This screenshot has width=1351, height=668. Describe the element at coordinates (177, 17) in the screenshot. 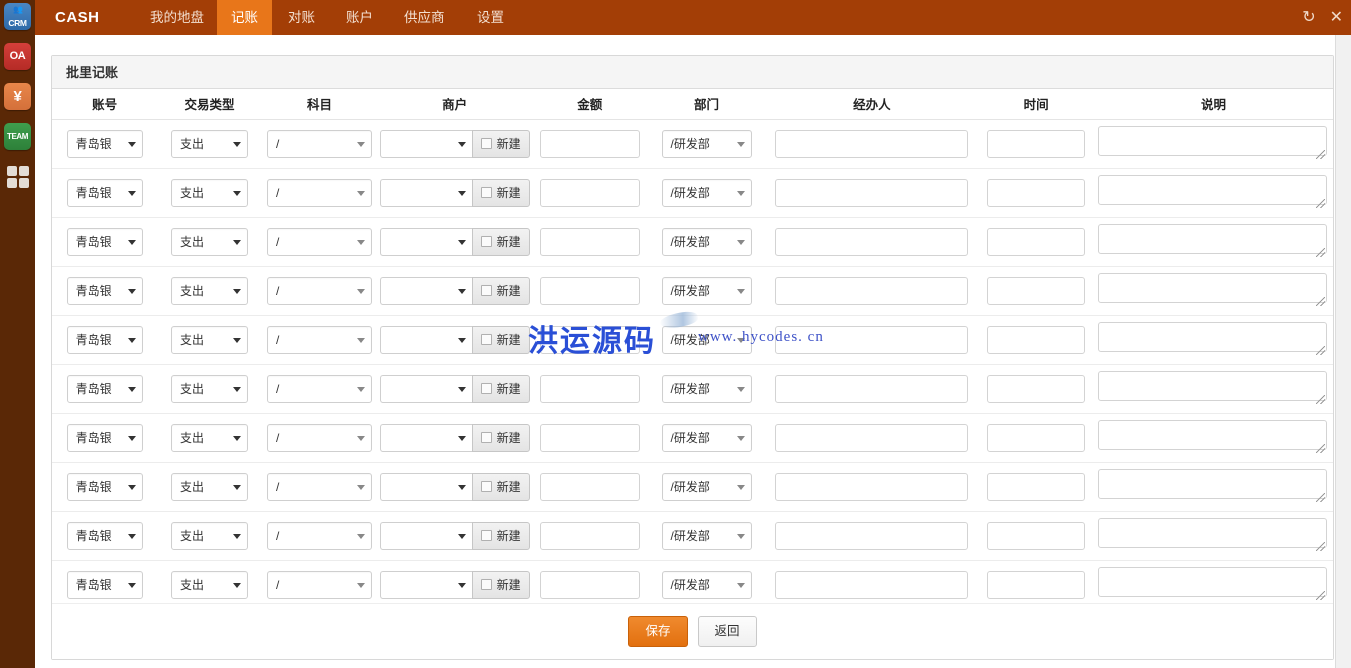

I see `nav-tab-my-space: 我的地盘` at that location.